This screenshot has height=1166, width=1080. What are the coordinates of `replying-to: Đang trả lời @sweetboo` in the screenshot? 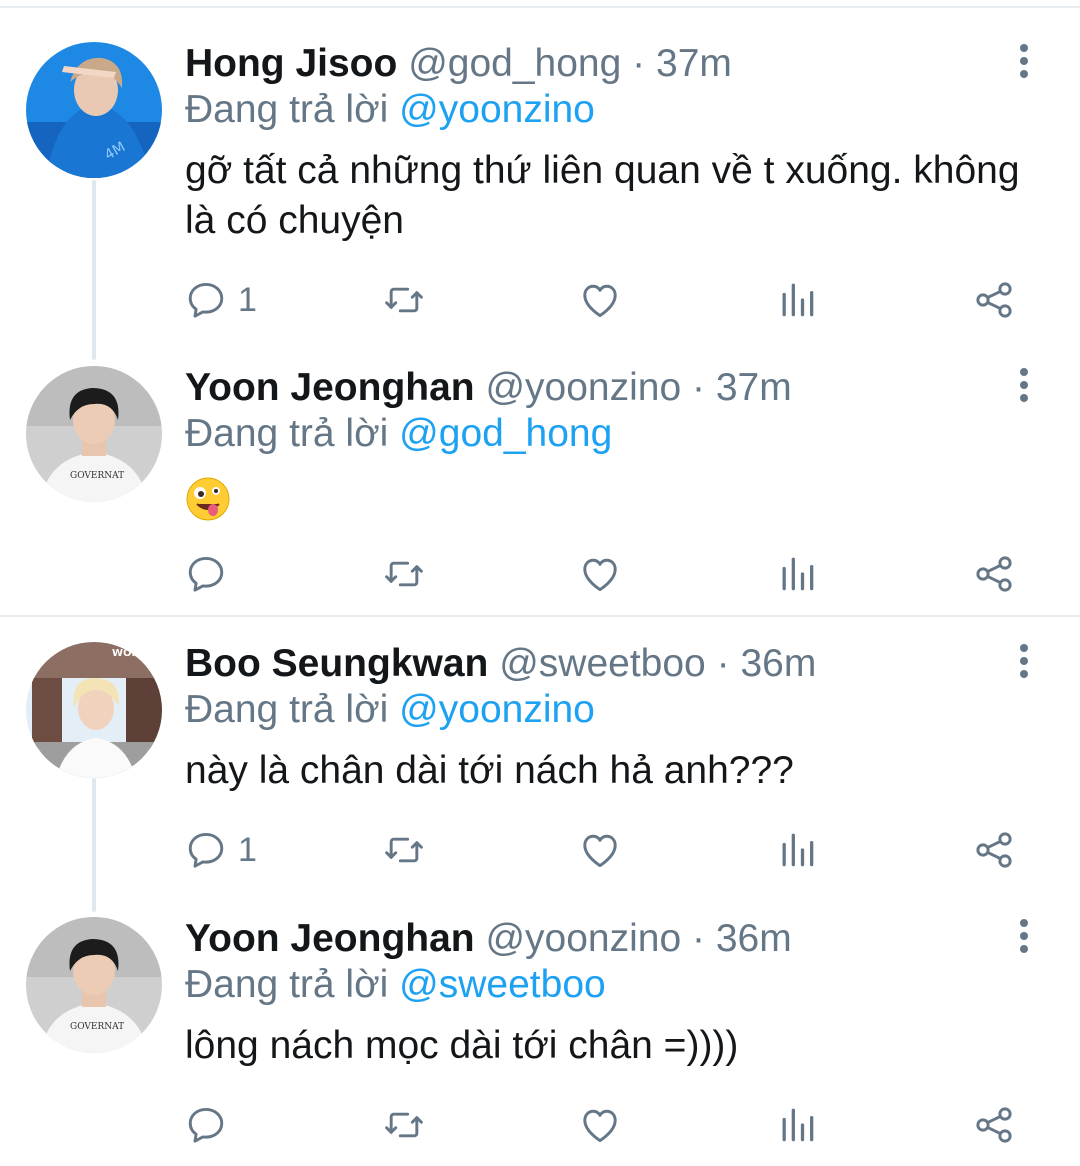 It's located at (395, 985).